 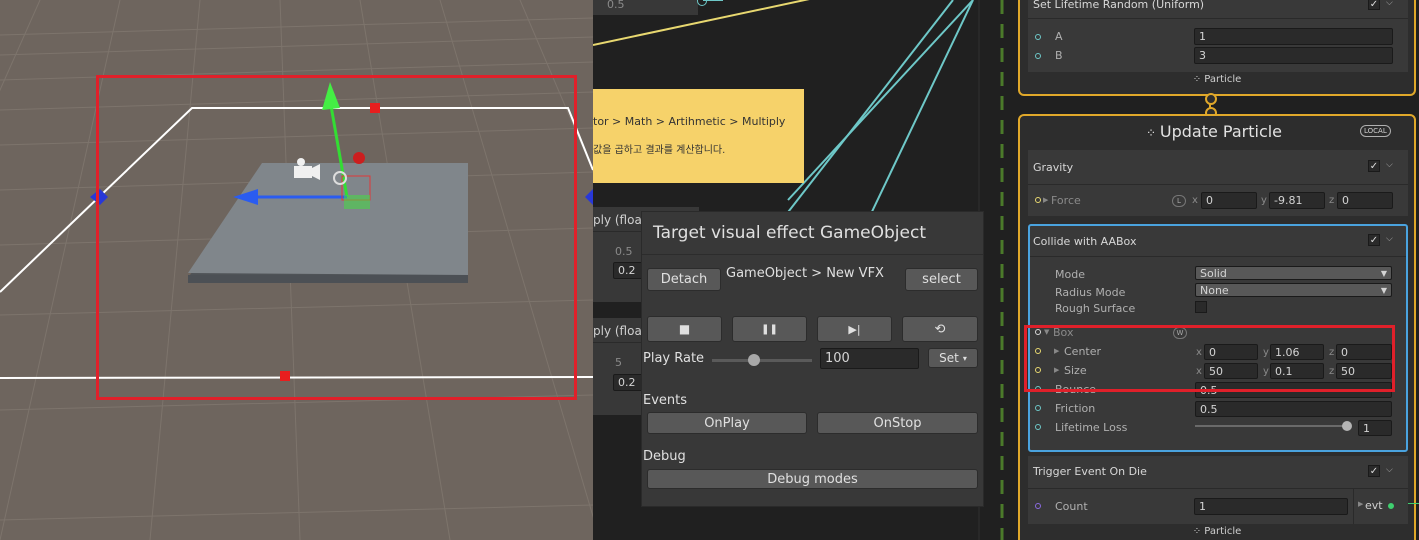 What do you see at coordinates (1119, 5) in the screenshot?
I see `set-lifetime-title: Set Lifetime Random (Uniform)` at bounding box center [1119, 5].